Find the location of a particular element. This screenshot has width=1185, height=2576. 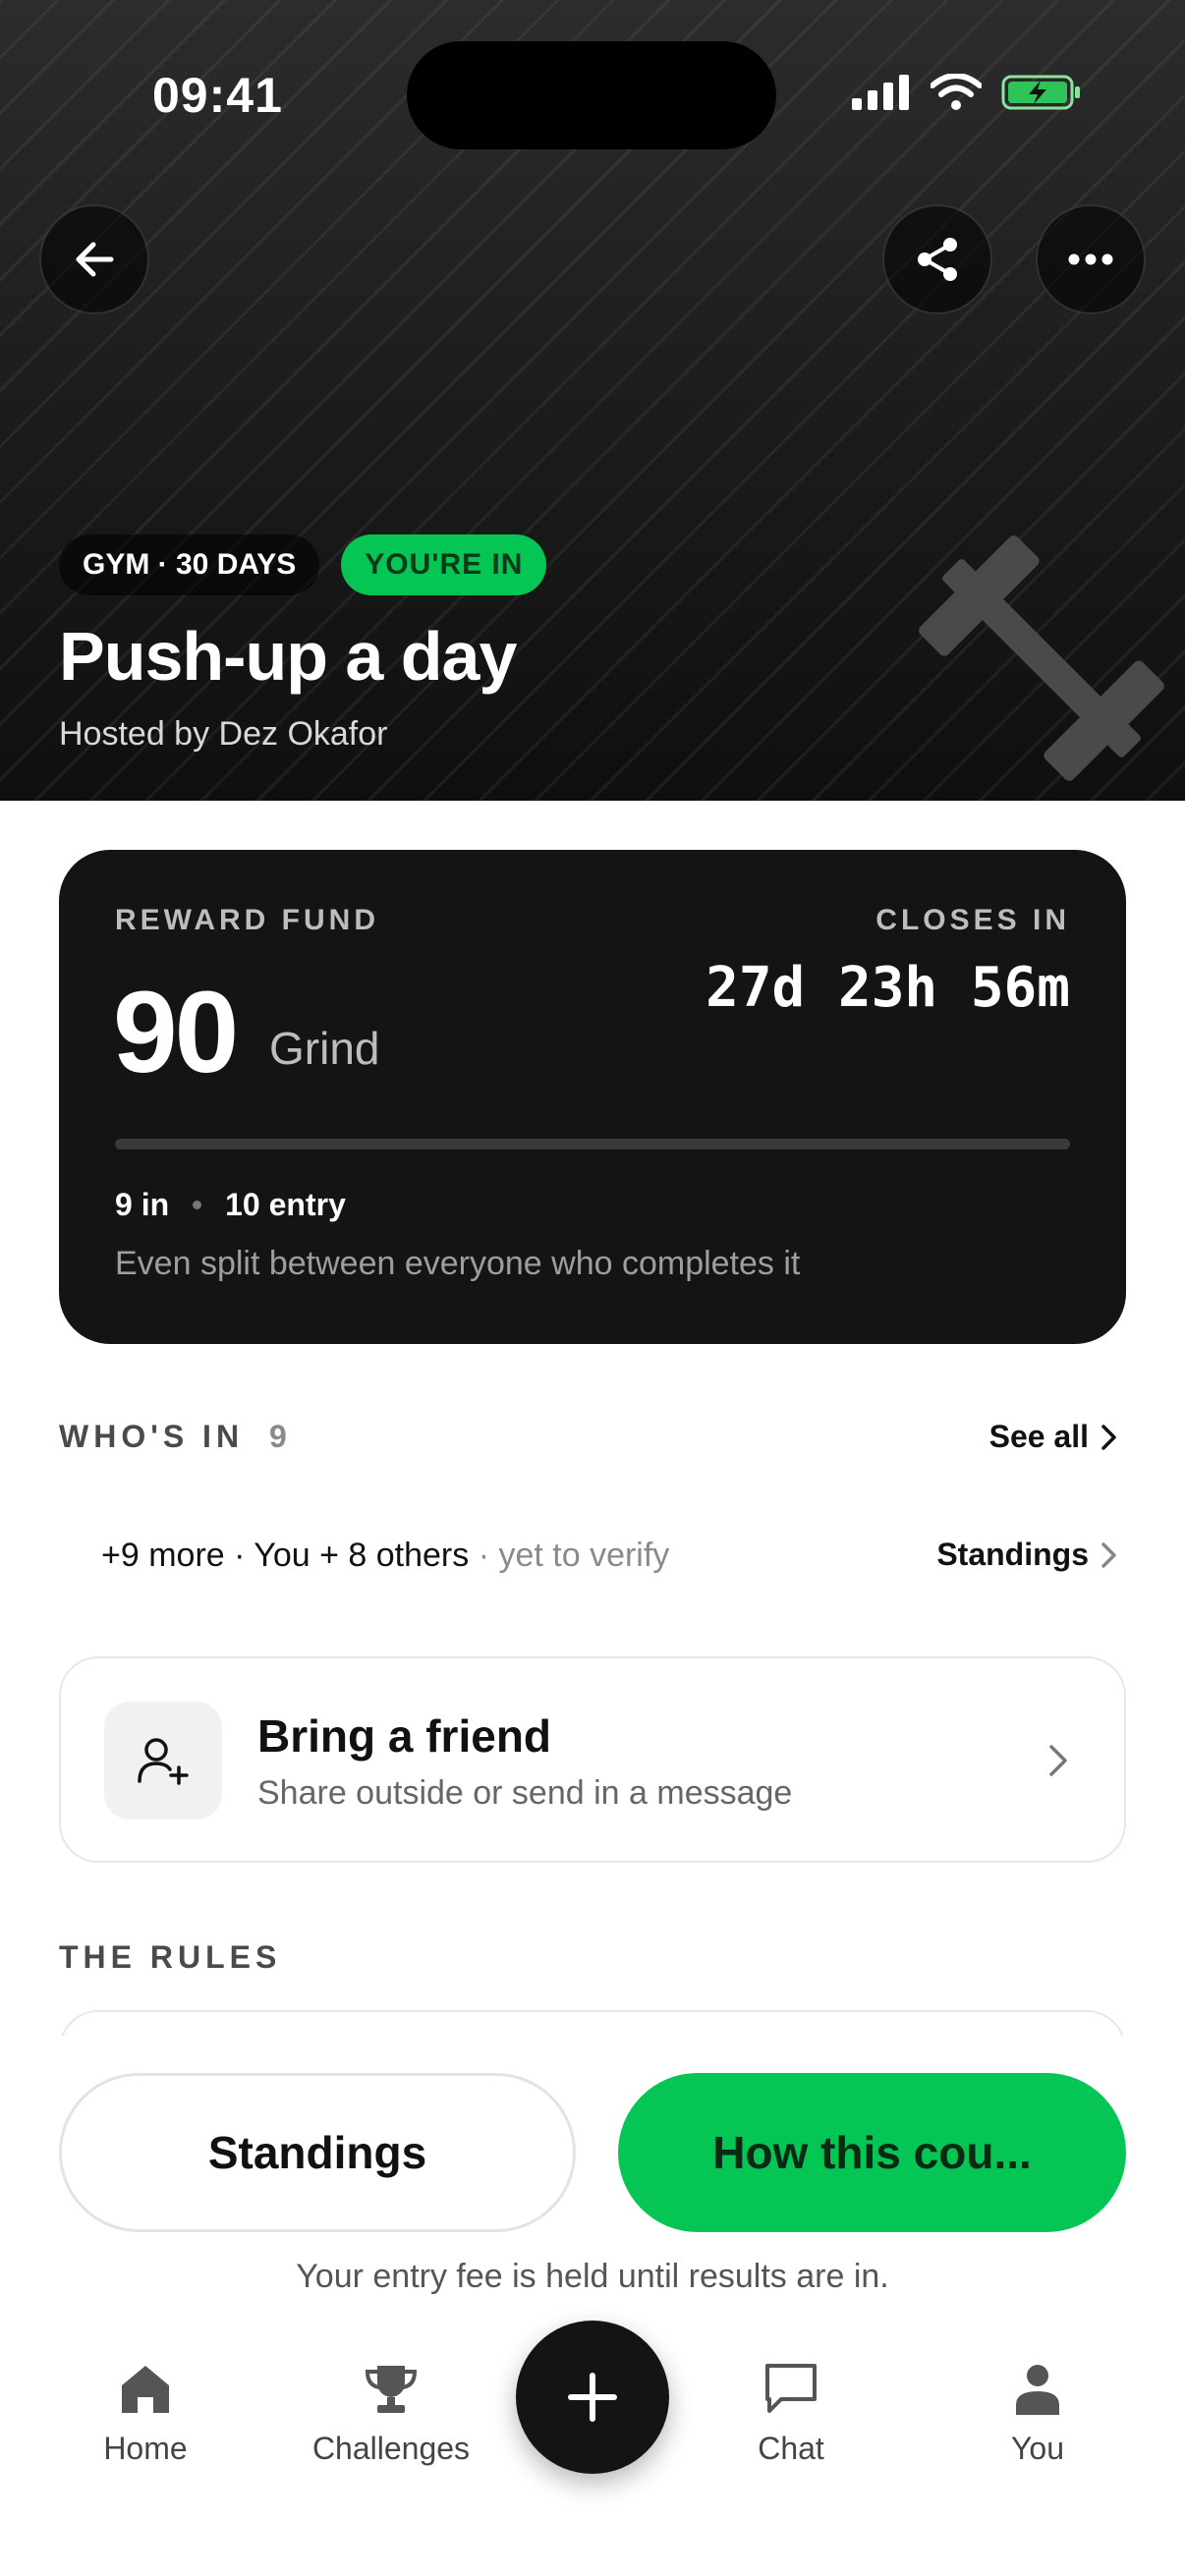

whos-in-label: WHO'S IN is located at coordinates (152, 1436).